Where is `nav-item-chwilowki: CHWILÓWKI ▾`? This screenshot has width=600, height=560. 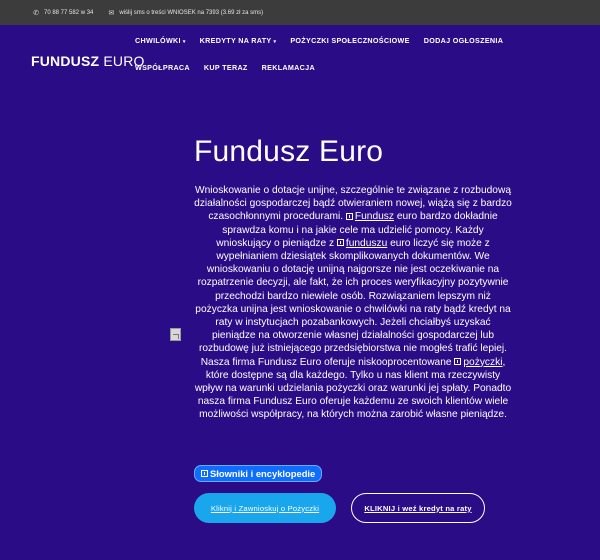
nav-item-chwilowki: CHWILÓWKI ▾ is located at coordinates (160, 41).